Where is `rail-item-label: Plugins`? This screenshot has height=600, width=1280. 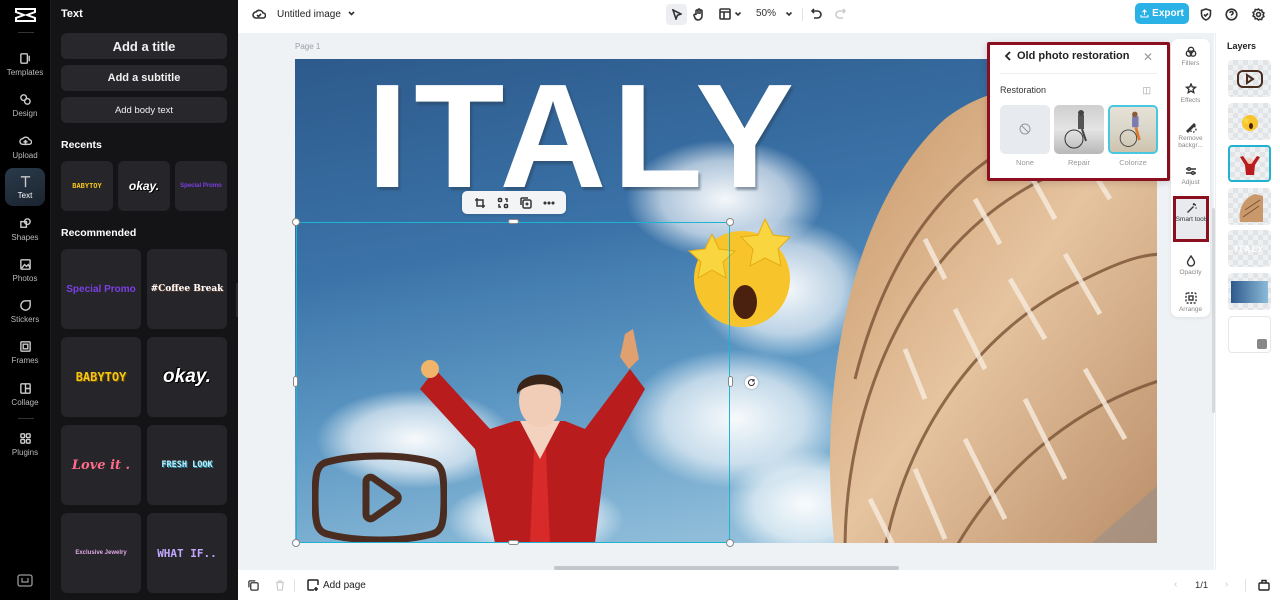 rail-item-label: Plugins is located at coordinates (25, 452).